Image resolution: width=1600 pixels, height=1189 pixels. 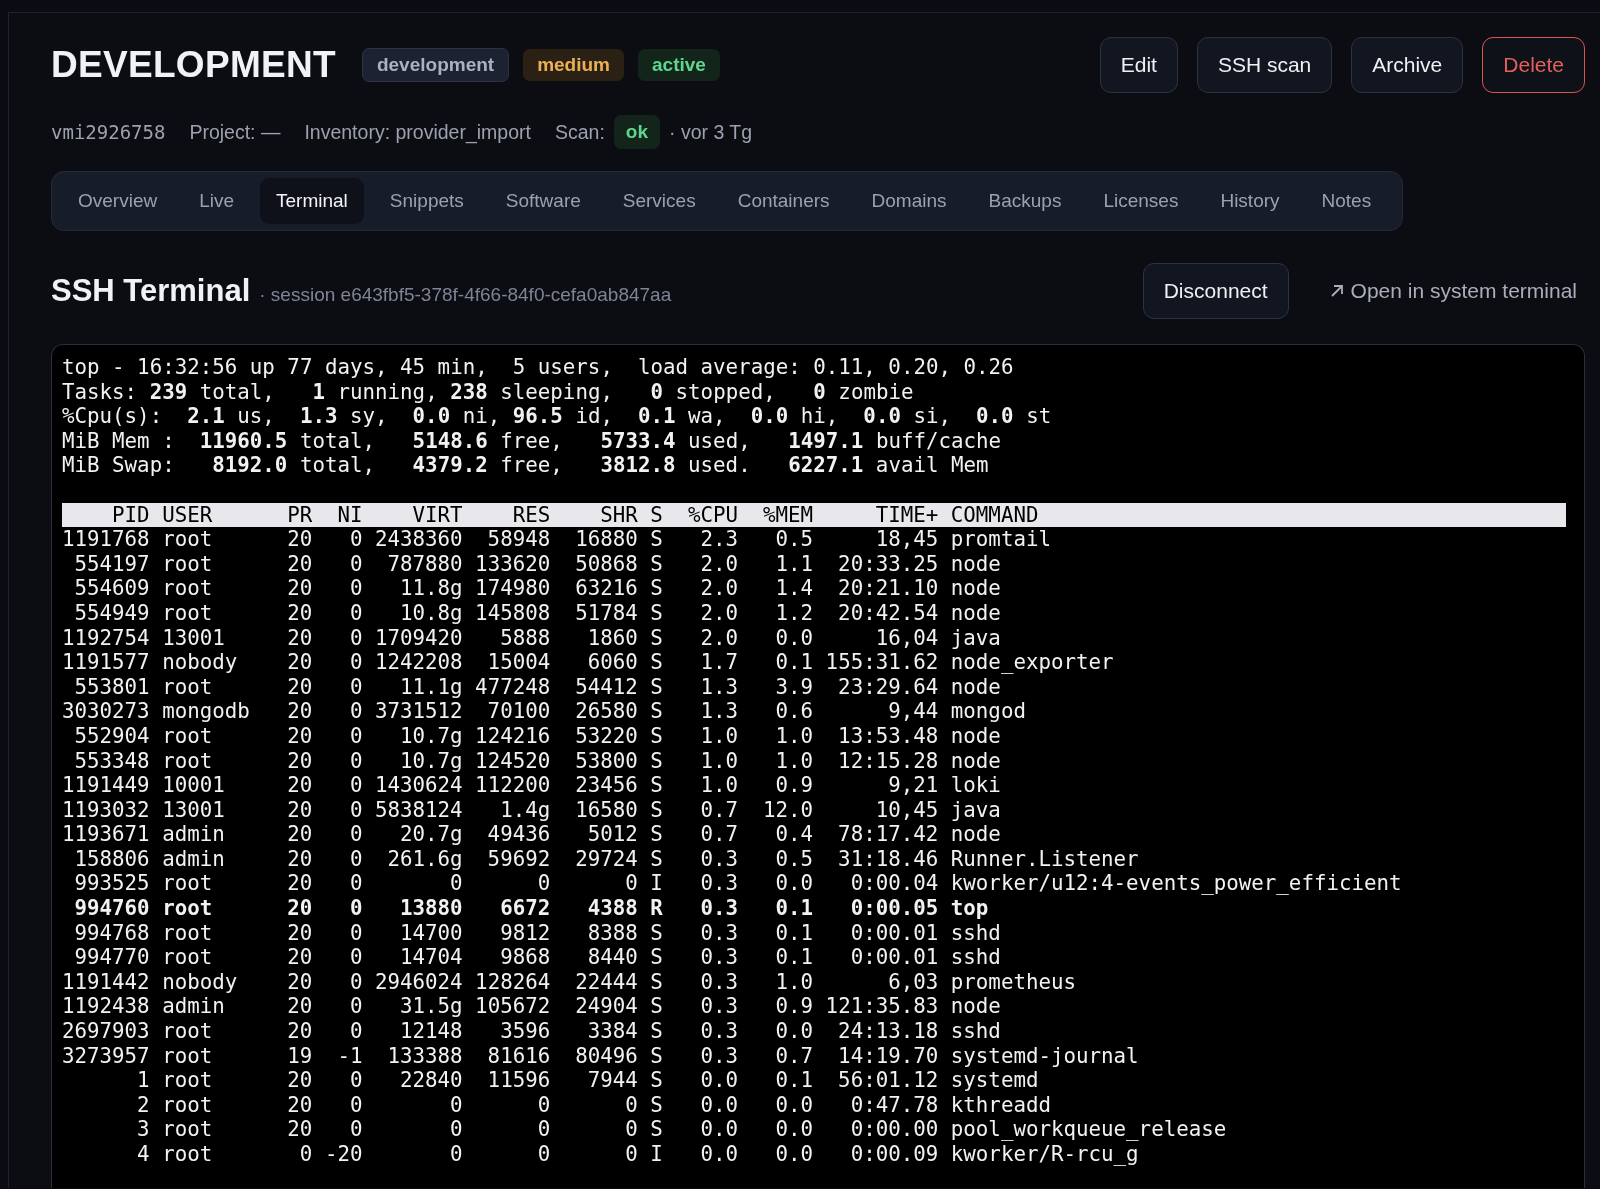 I want to click on table-cell-text: 15004, so click(x=518, y=662).